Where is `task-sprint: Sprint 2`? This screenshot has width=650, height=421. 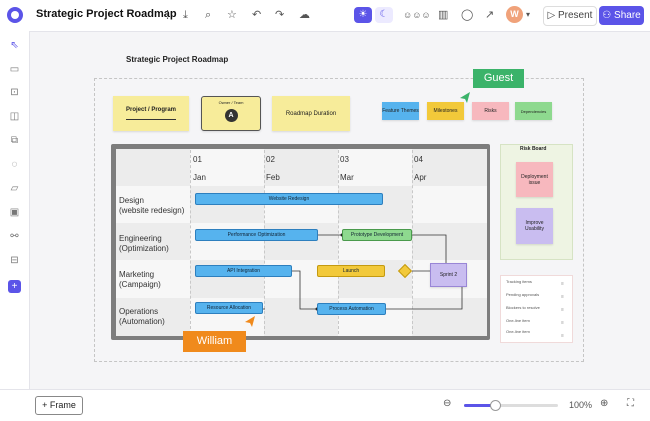 task-sprint: Sprint 2 is located at coordinates (448, 275).